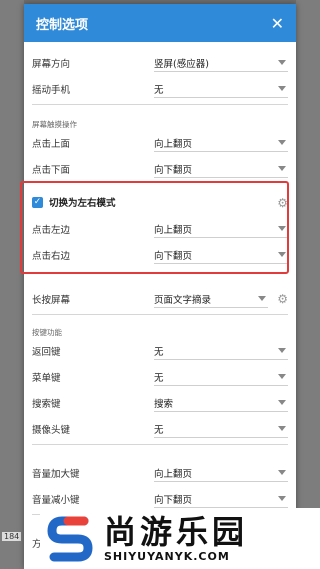 This screenshot has height=569, width=320. What do you see at coordinates (12, 536) in the screenshot?
I see `page-number-tag: 184` at bounding box center [12, 536].